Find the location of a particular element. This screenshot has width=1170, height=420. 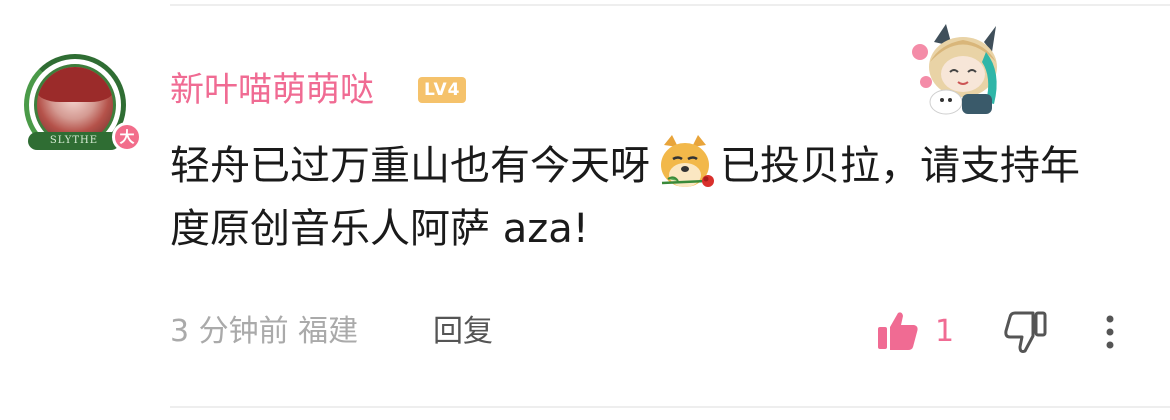

avatar-frame-ribbon: SLYTHE is located at coordinates (74, 141).